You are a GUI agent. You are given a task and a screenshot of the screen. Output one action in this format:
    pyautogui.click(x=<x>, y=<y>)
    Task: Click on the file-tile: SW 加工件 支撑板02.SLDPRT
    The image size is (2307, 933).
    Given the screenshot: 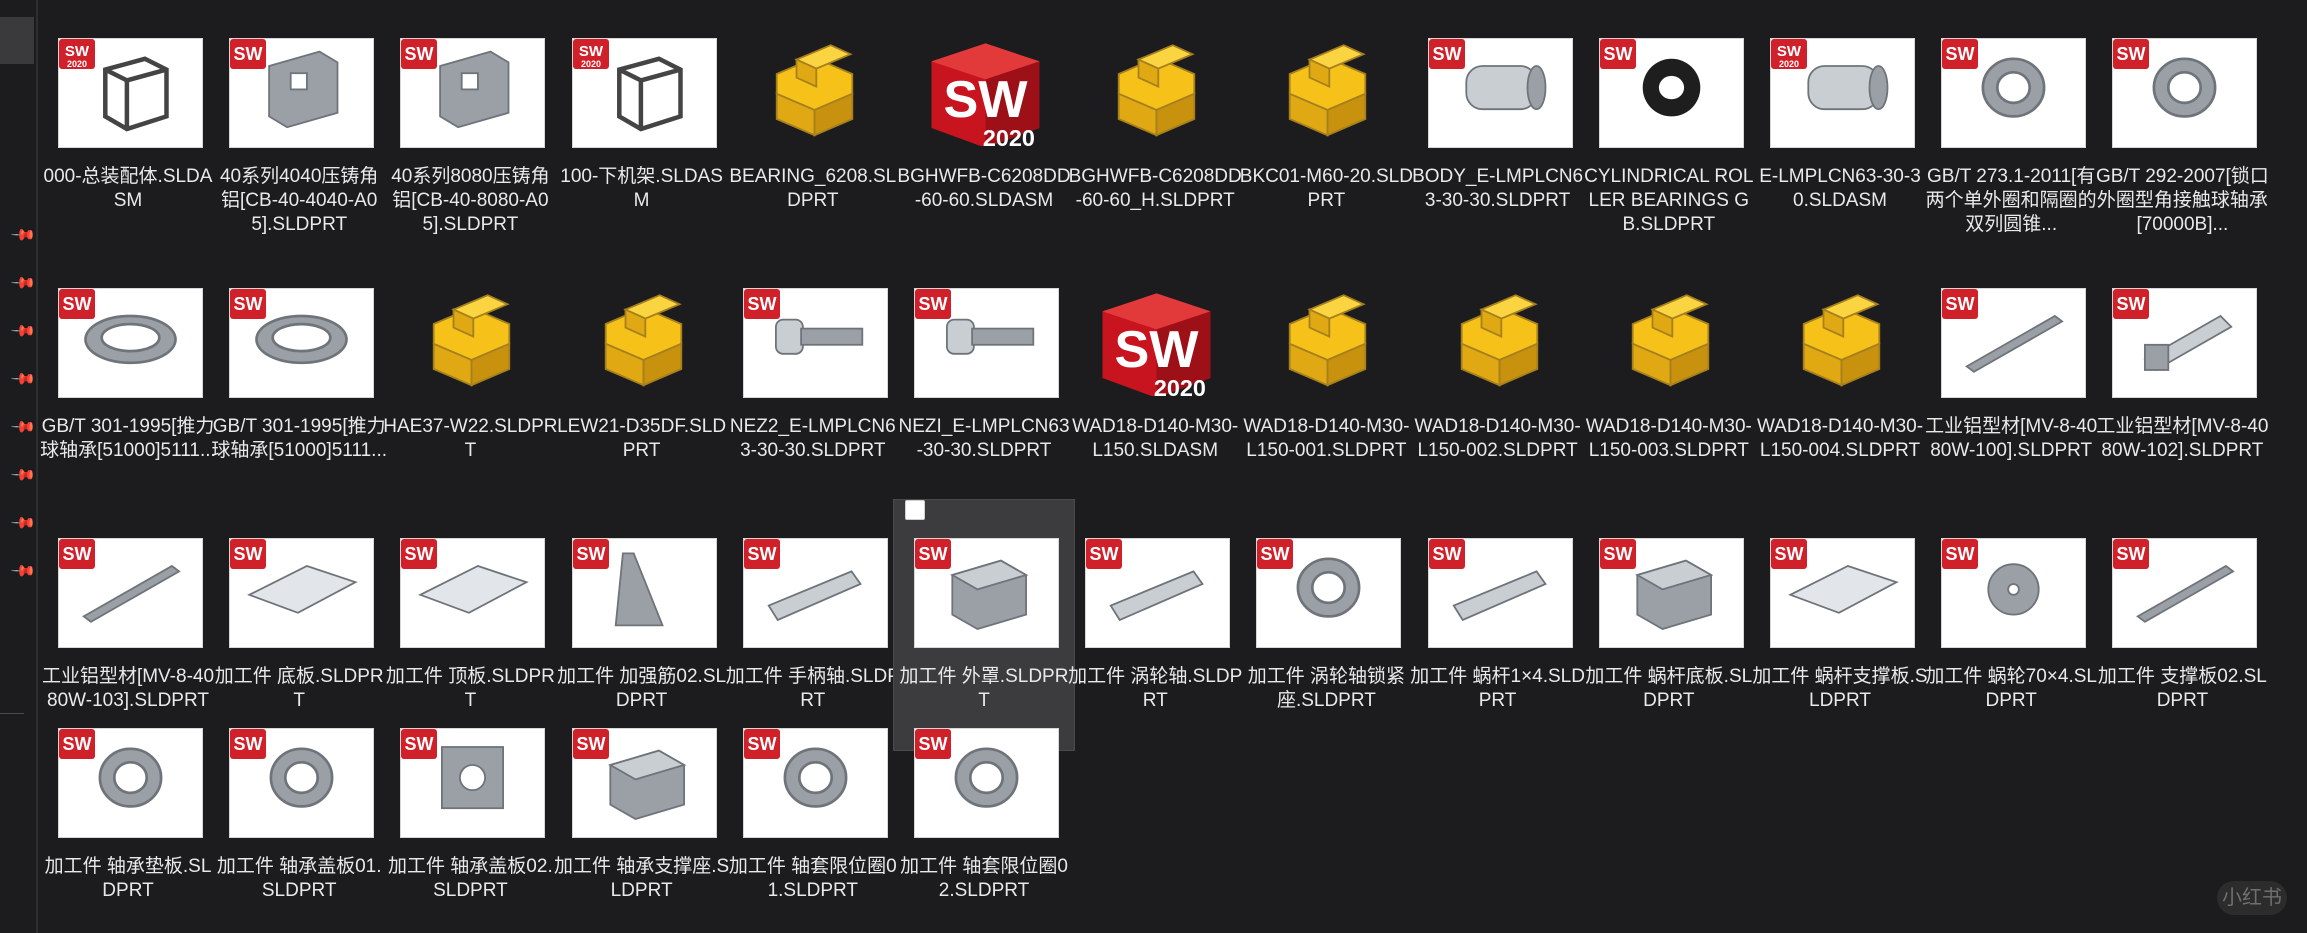 What is the action you would take?
    pyautogui.click(x=2182, y=625)
    